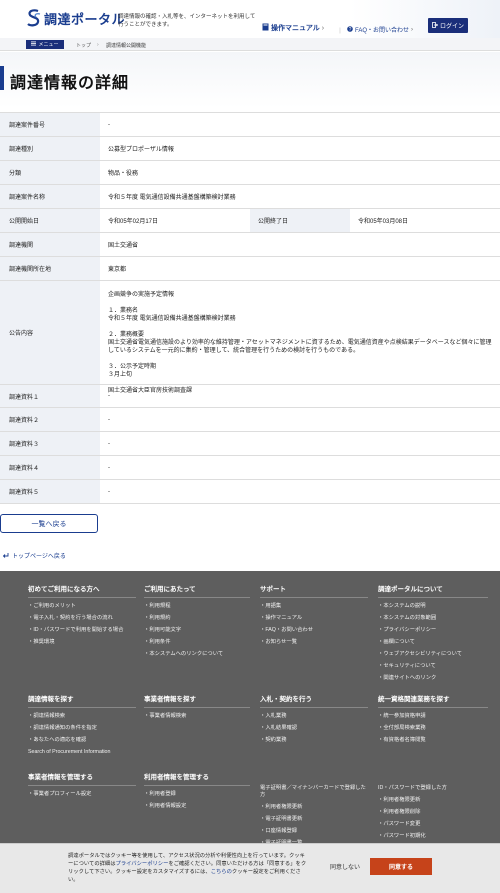  Describe the element at coordinates (250, 420) in the screenshot. I see `table-row: 調達資料２ -` at that location.